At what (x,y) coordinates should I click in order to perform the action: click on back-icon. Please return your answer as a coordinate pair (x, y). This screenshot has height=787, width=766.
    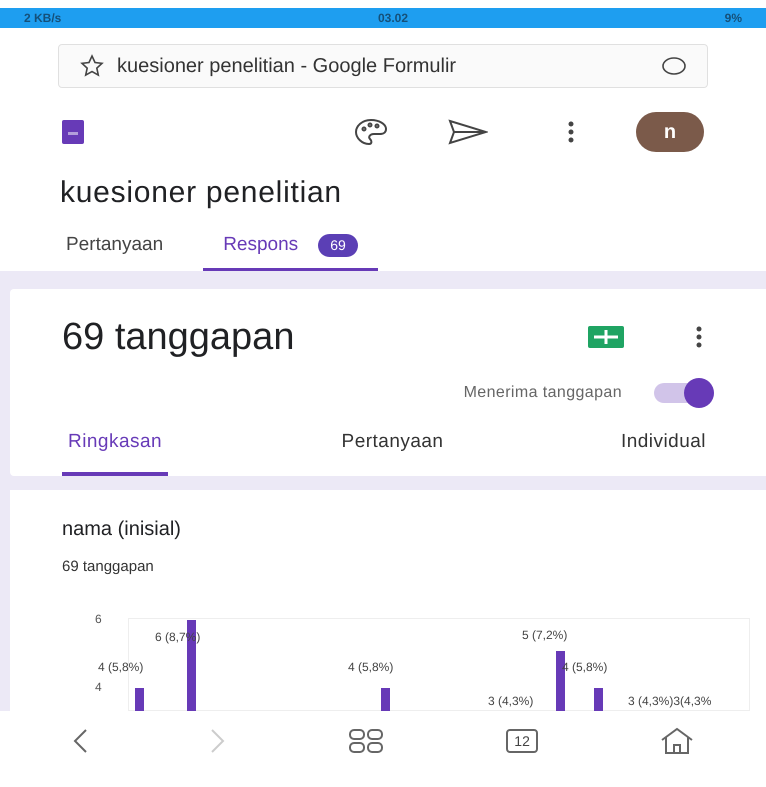
    Looking at the image, I should click on (80, 741).